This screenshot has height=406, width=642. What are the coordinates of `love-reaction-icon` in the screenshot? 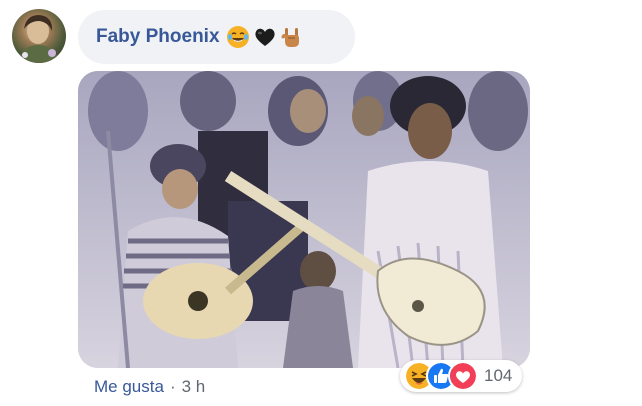 It's located at (463, 376).